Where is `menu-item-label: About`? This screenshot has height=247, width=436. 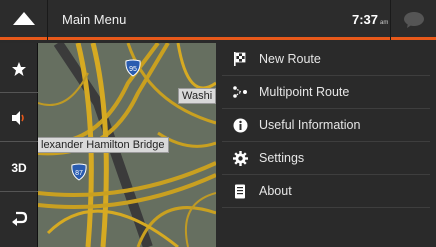
menu-item-label: About is located at coordinates (275, 191).